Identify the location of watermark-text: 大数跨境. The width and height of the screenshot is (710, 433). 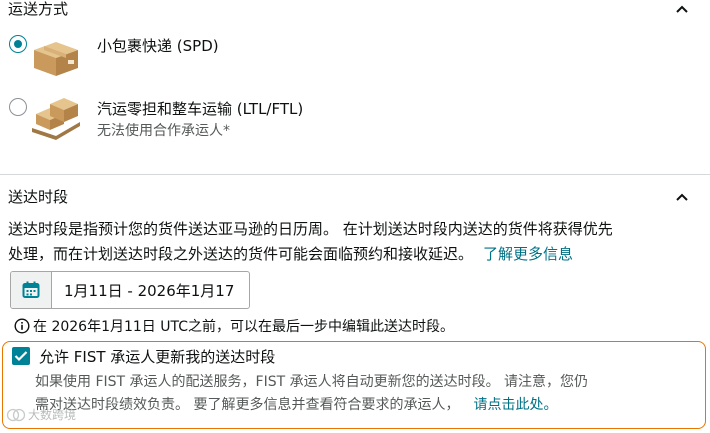
(52, 415).